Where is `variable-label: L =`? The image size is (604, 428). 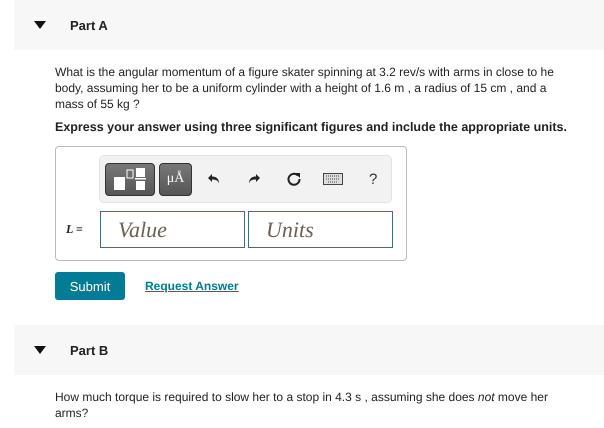
variable-label: L = is located at coordinates (75, 229).